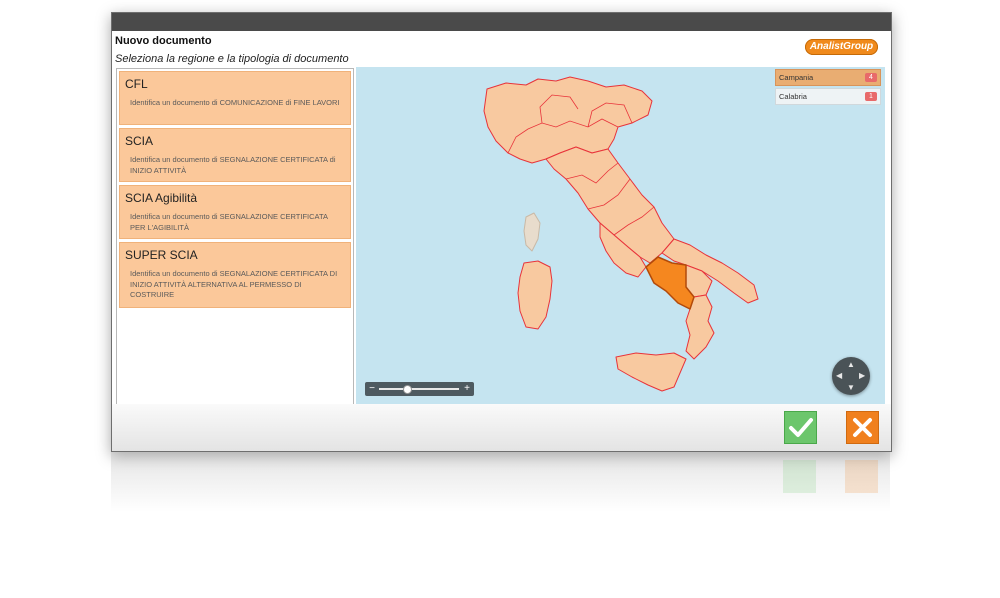  I want to click on reflection-confirm, so click(799, 476).